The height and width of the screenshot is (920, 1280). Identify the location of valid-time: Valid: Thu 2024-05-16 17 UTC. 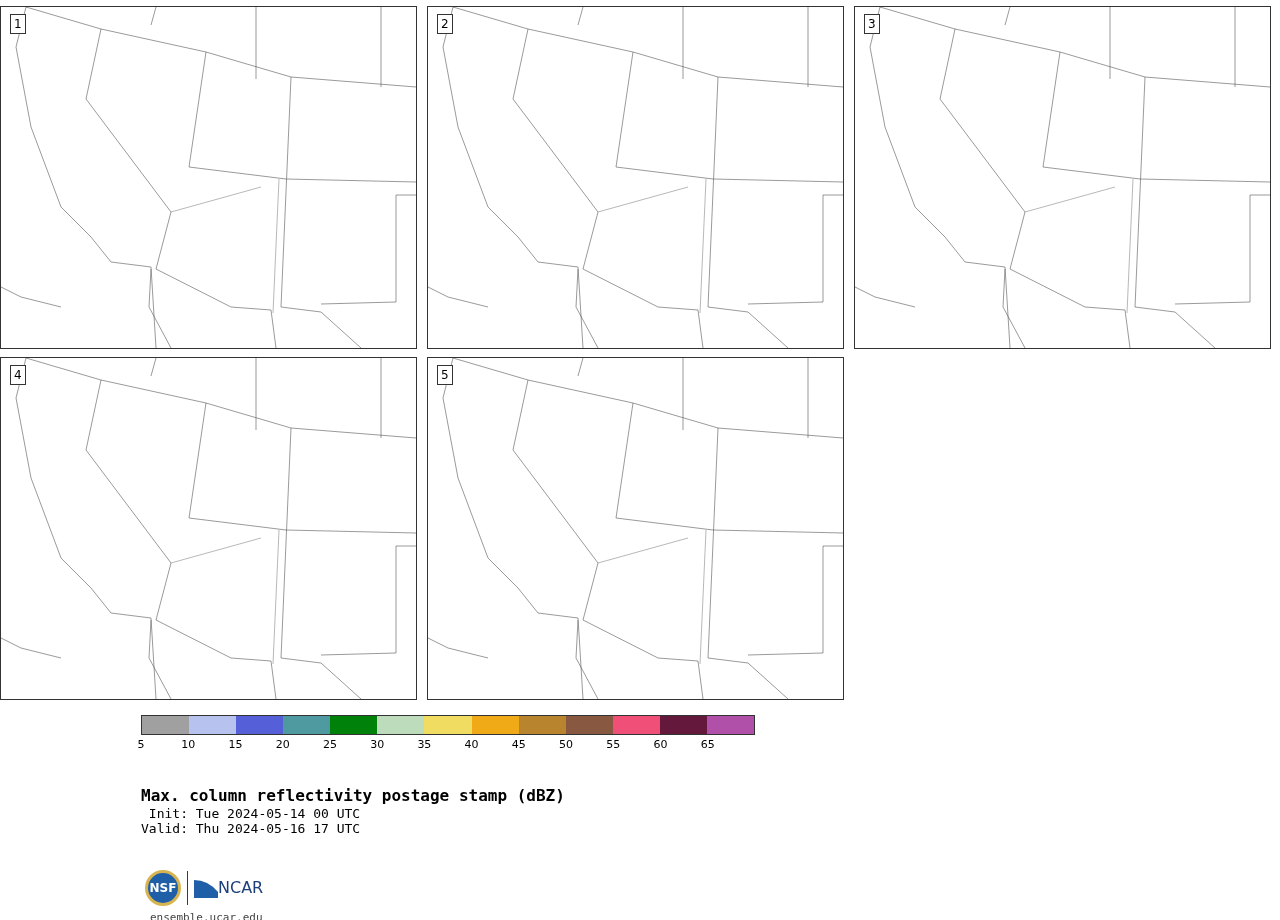
(251, 828).